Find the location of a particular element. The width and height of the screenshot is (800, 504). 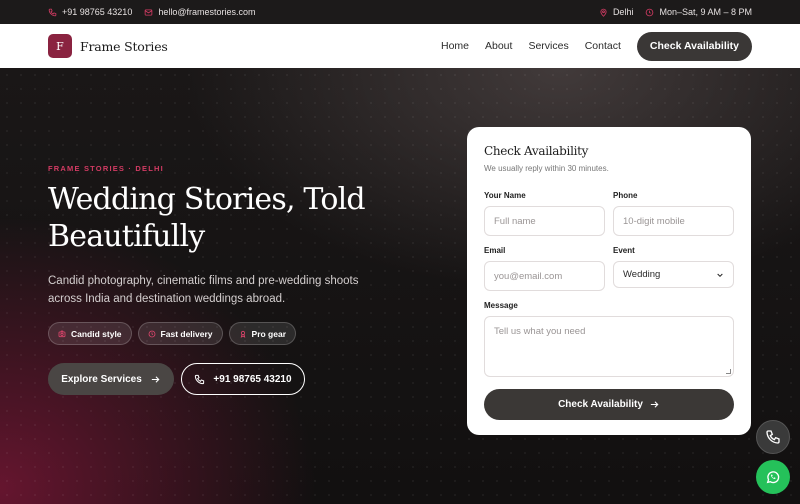

call-phone-label: +91 98765 43210 is located at coordinates (252, 379).